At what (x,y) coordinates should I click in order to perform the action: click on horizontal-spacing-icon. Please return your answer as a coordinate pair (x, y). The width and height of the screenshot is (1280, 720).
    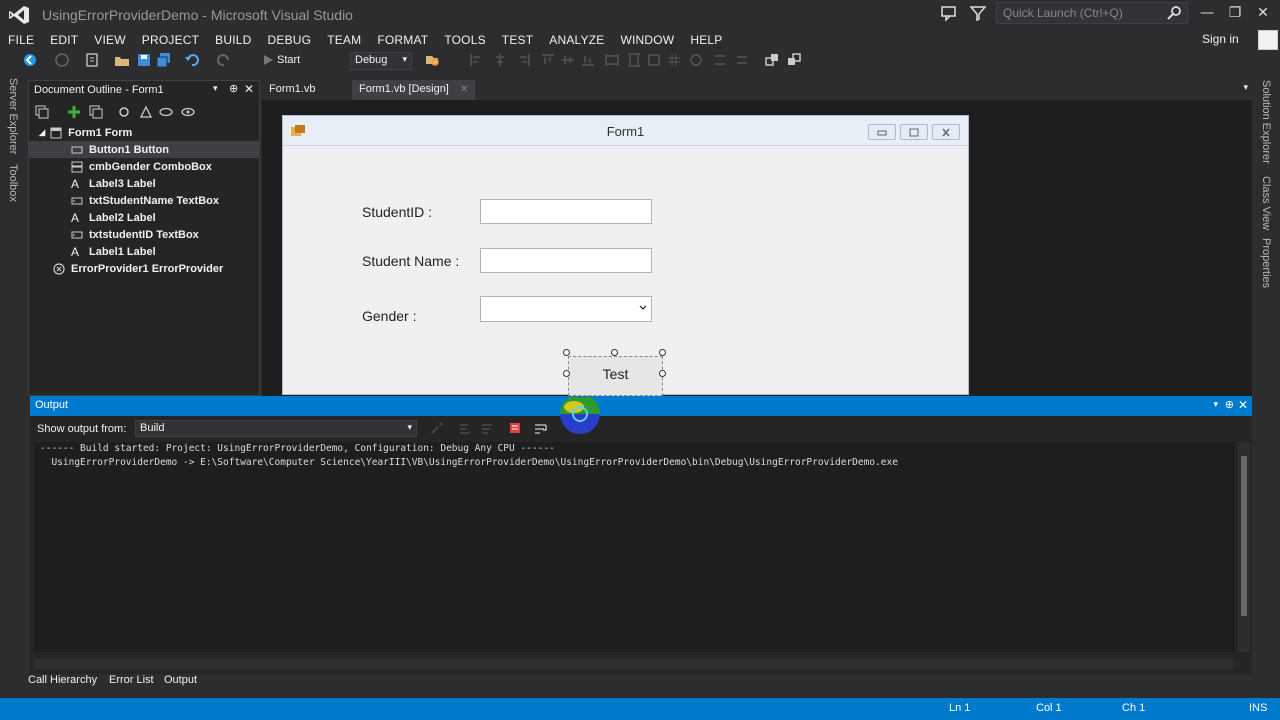
    Looking at the image, I should click on (696, 60).